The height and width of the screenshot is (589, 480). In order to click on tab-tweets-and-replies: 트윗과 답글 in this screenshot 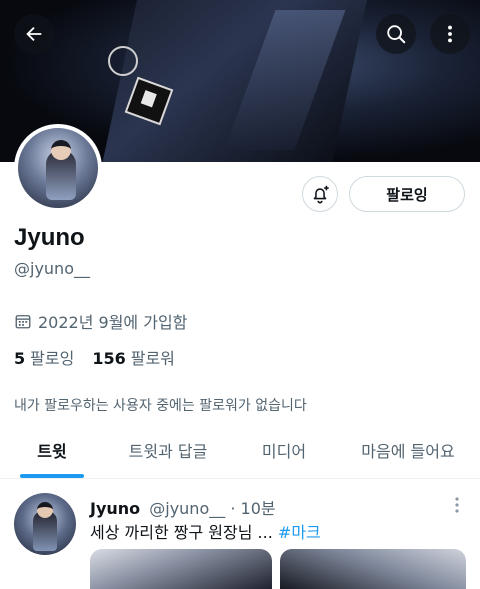, I will do `click(168, 454)`.